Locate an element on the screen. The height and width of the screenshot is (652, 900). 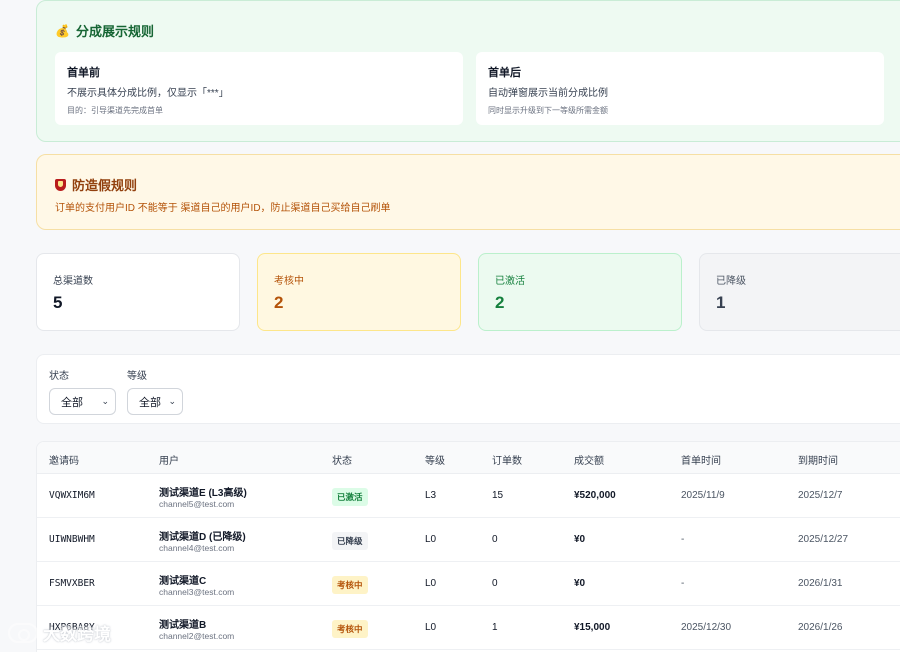
fraud-title: 防造假规则 is located at coordinates (96, 184).